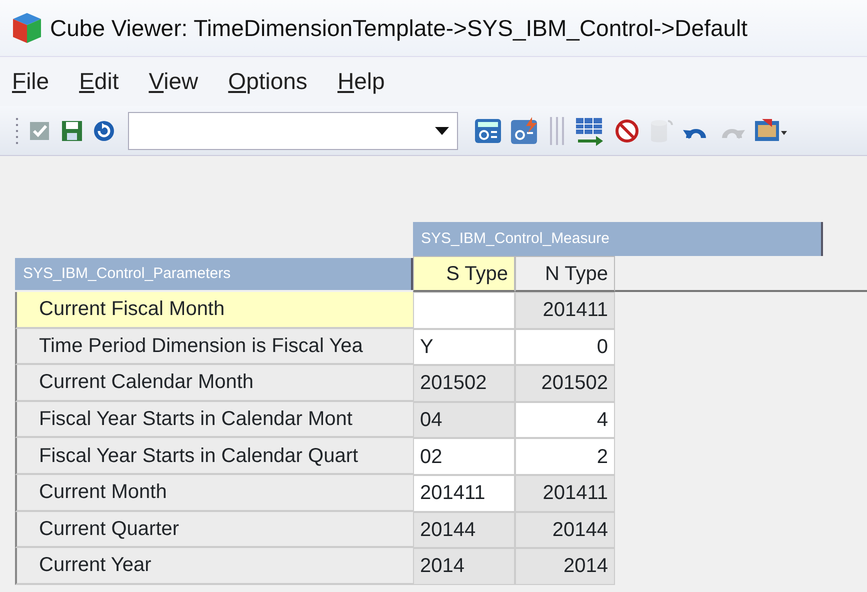  Describe the element at coordinates (464, 274) in the screenshot. I see `column-header: S Type` at that location.